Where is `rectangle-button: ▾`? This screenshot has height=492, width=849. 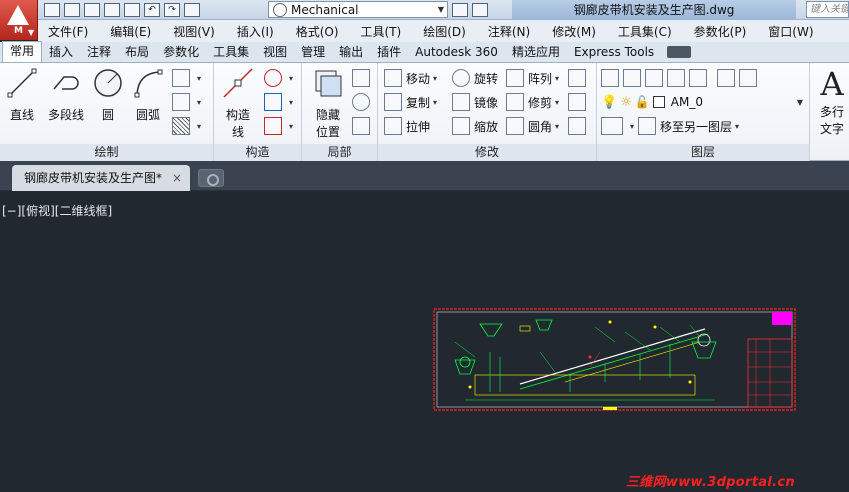
rectangle-button: ▾ is located at coordinates (186, 102).